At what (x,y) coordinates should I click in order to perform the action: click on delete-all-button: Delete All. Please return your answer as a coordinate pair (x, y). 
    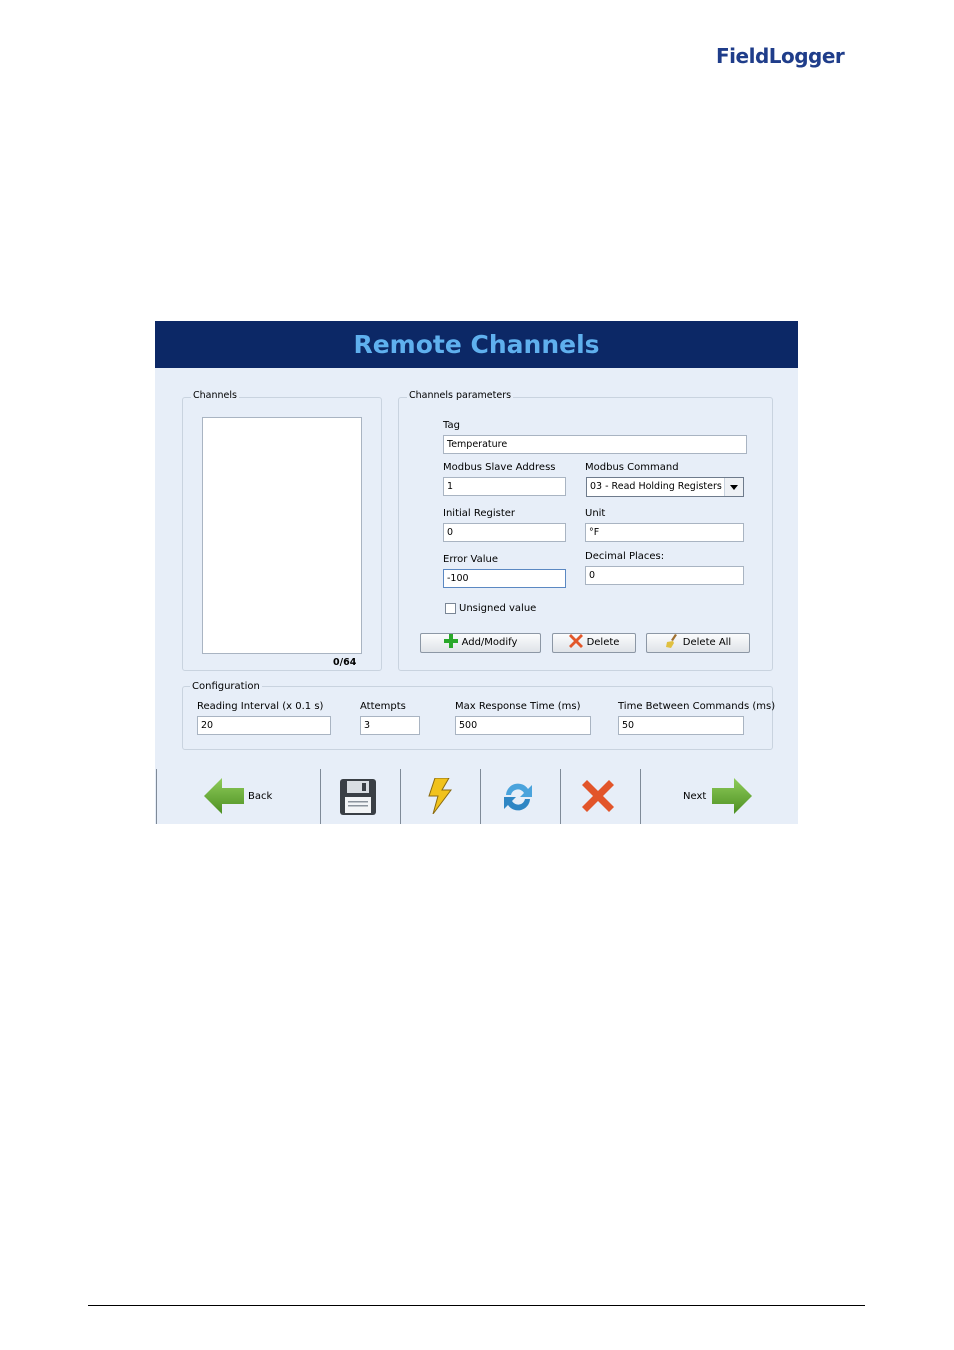
    Looking at the image, I should click on (698, 643).